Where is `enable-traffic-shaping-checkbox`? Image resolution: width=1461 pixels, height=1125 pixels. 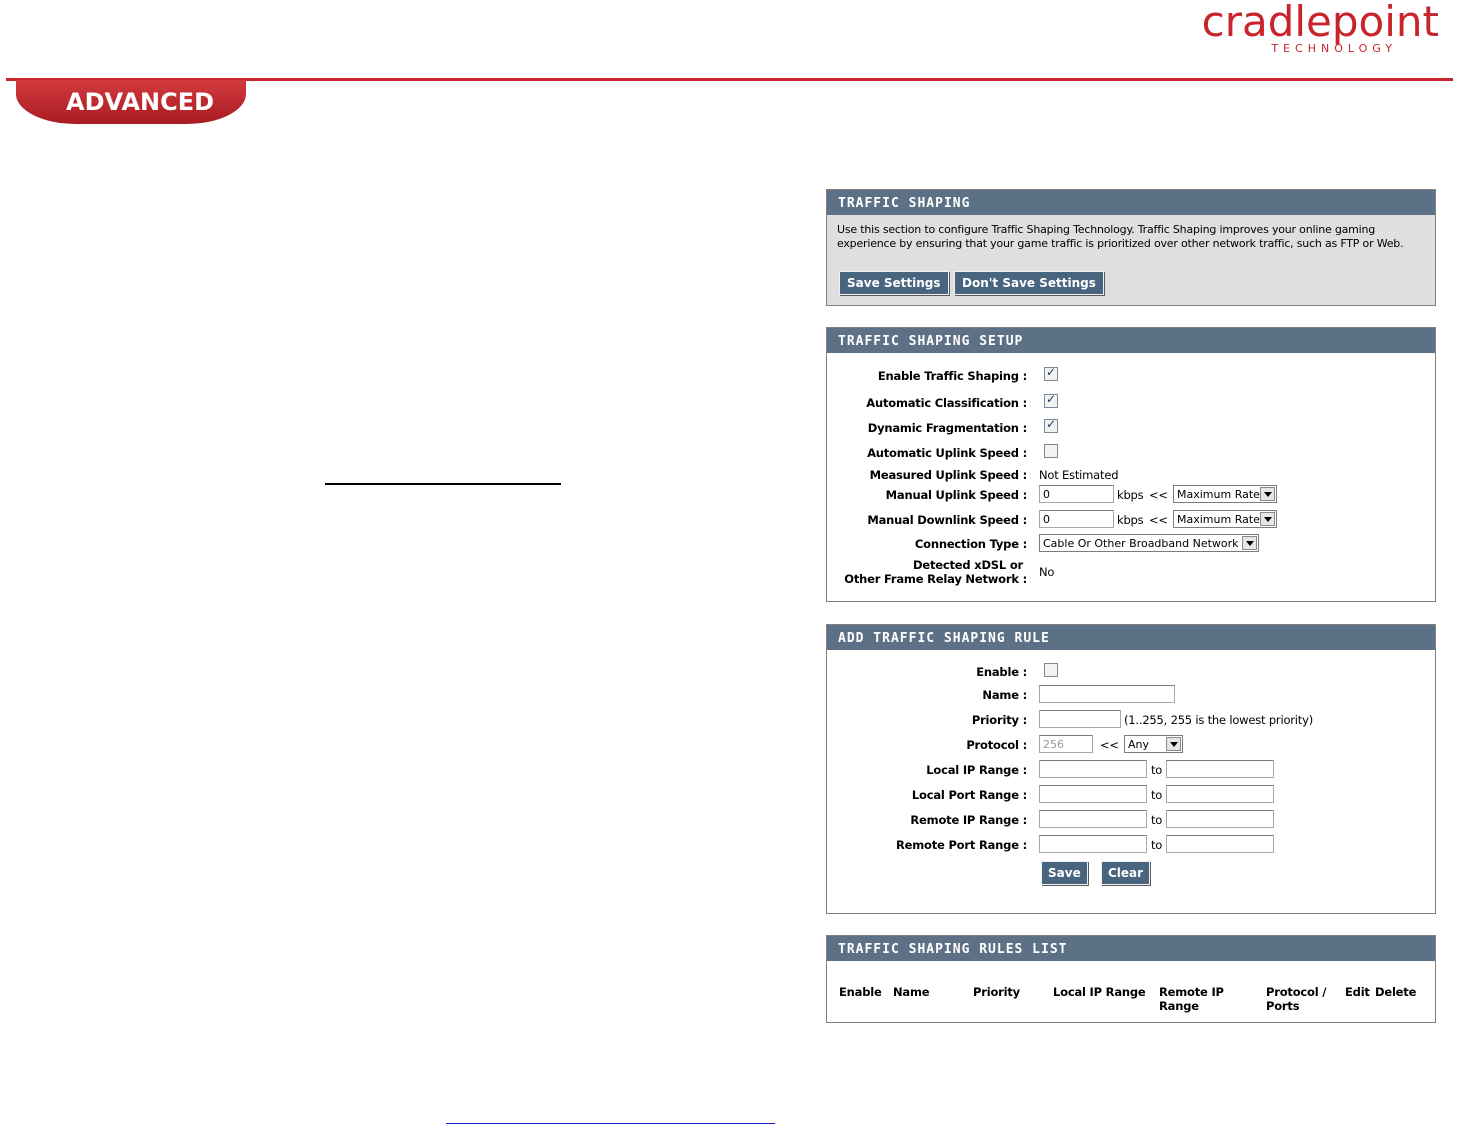 enable-traffic-shaping-checkbox is located at coordinates (1051, 373).